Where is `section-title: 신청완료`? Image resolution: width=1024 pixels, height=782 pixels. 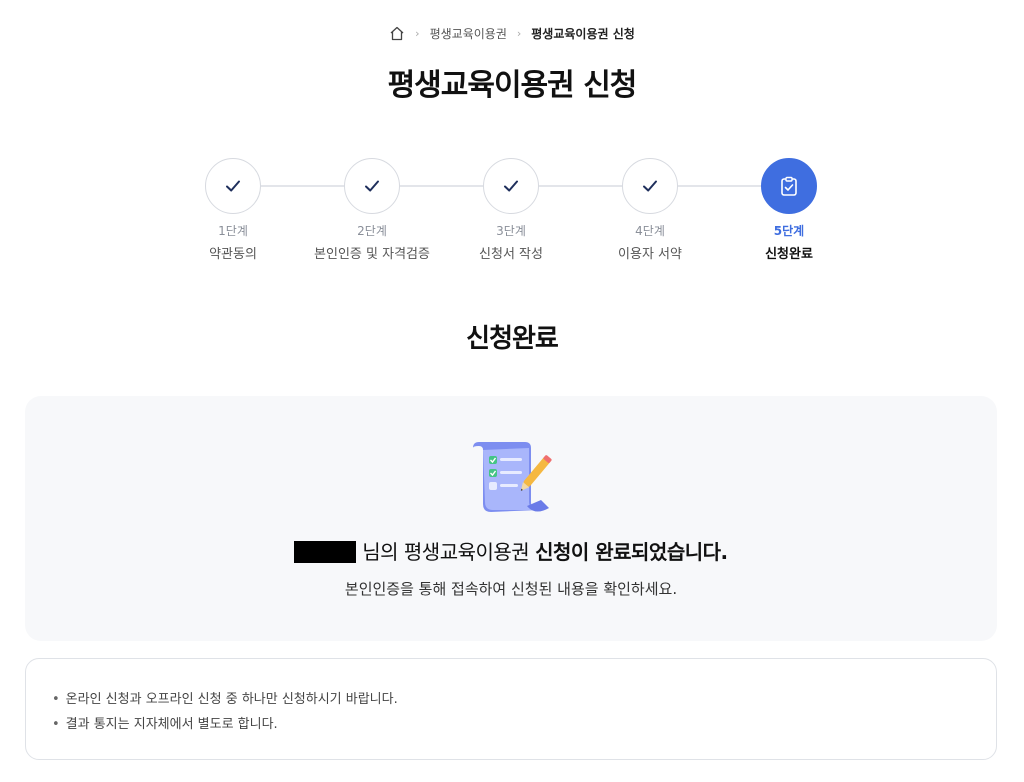 section-title: 신청완료 is located at coordinates (512, 339).